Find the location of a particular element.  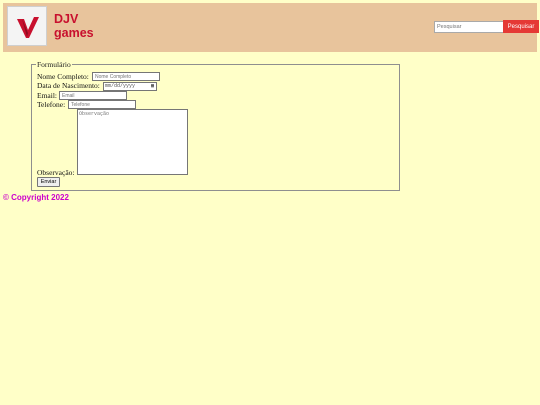

site-logo is located at coordinates (27, 26).